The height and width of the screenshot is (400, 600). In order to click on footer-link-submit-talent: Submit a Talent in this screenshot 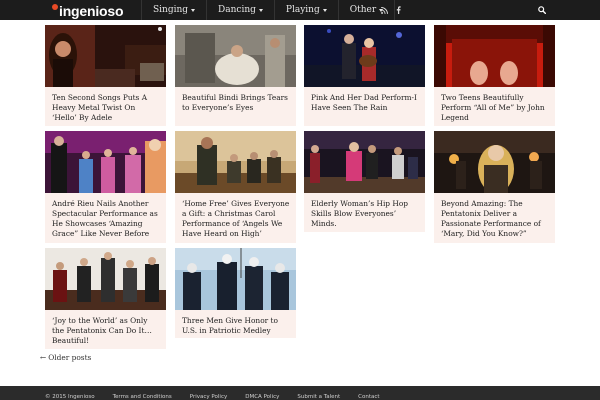, I will do `click(318, 397)`.